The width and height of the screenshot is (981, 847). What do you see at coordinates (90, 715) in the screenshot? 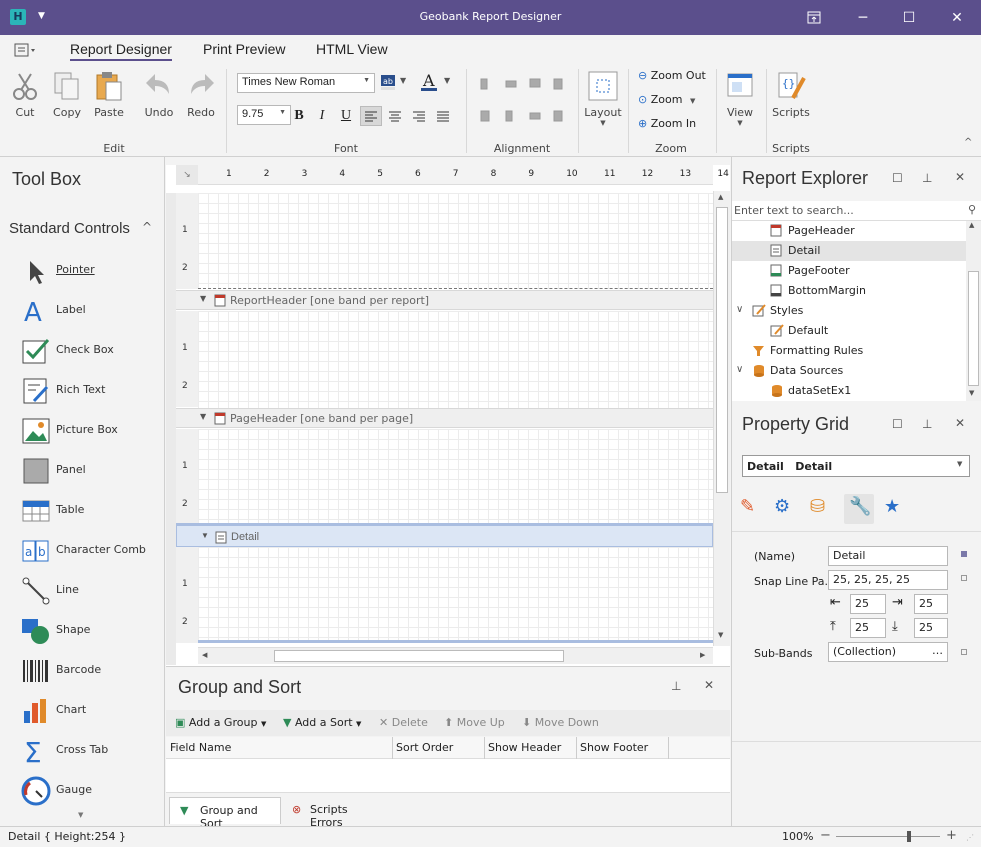
I see `tool-chart: Chart` at bounding box center [90, 715].